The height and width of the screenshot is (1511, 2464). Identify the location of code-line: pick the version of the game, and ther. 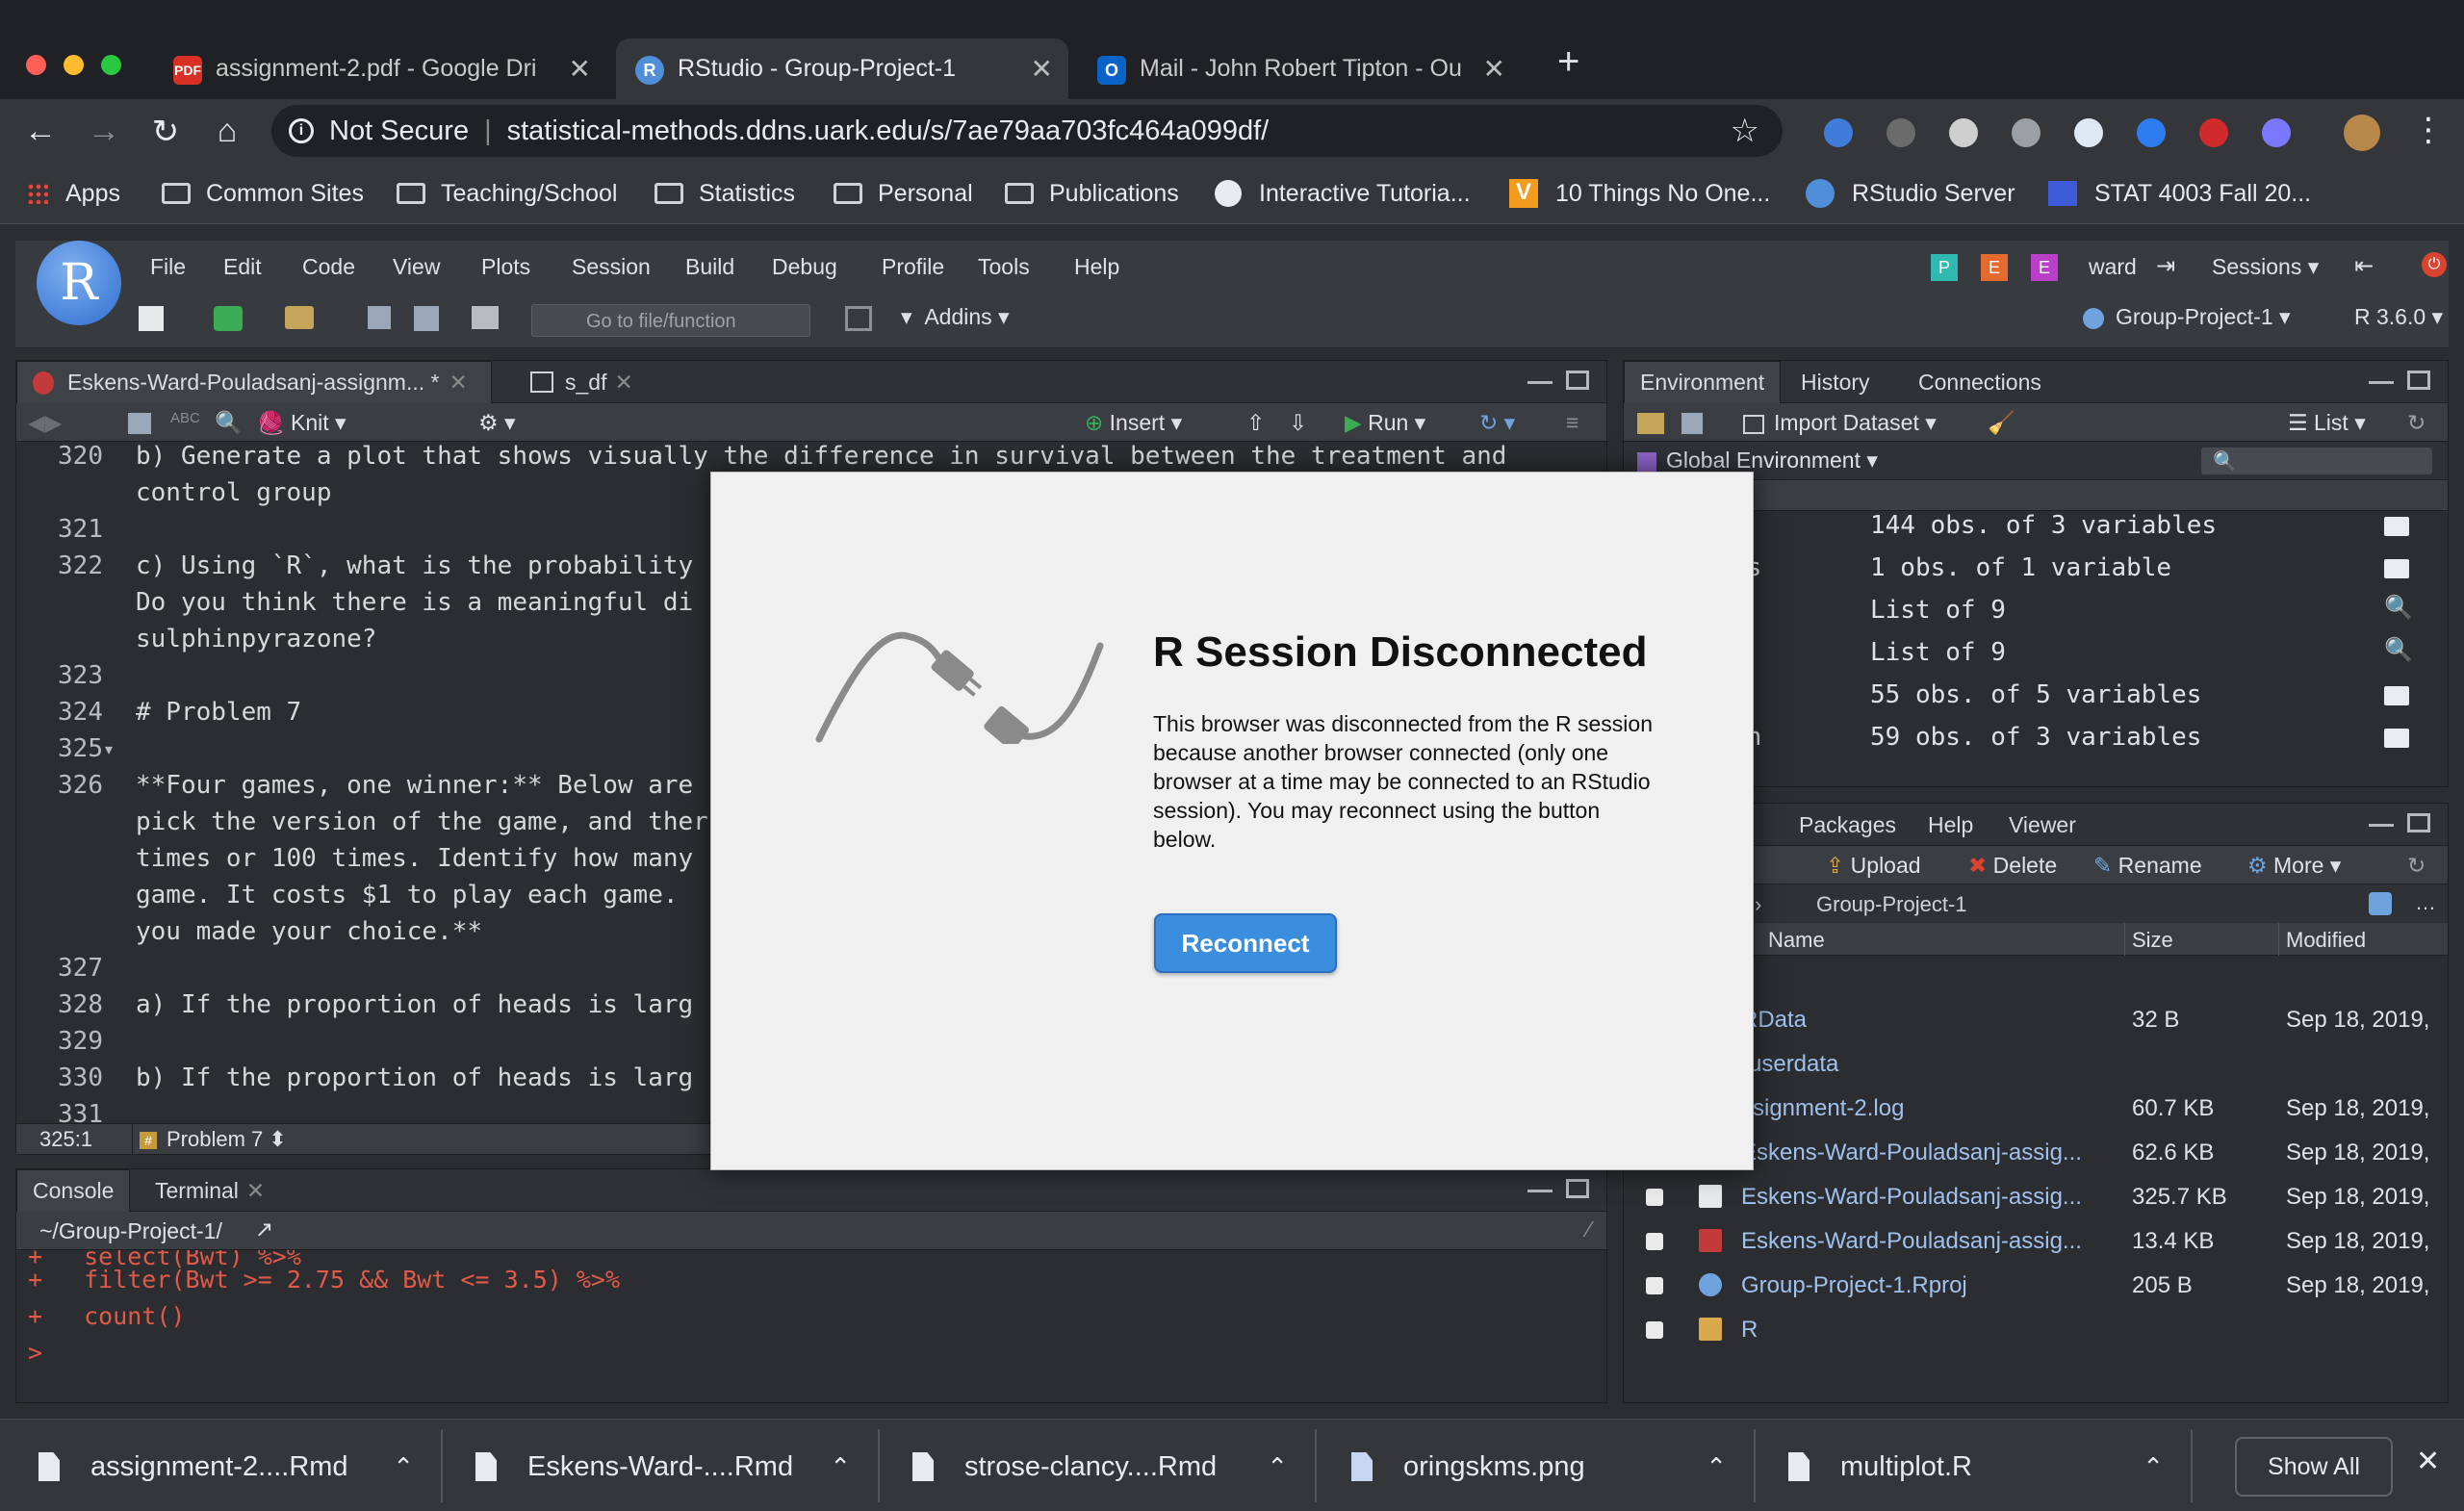
(422, 821).